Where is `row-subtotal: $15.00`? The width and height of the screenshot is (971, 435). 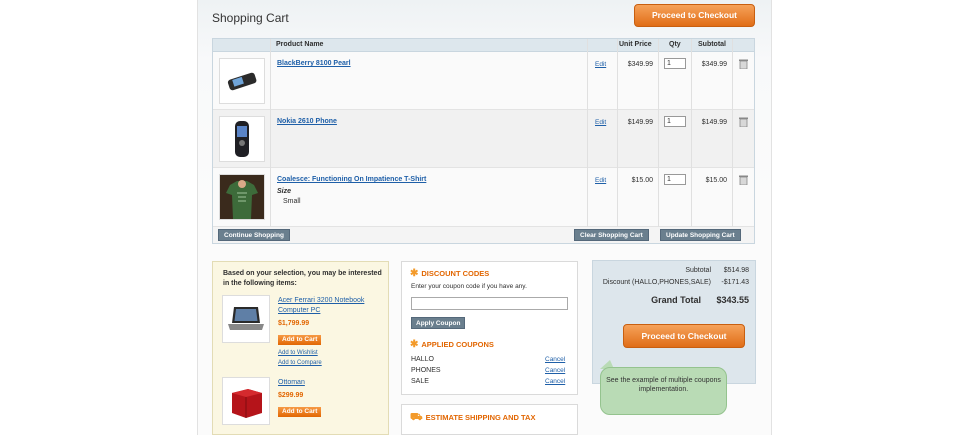 row-subtotal: $15.00 is located at coordinates (716, 180).